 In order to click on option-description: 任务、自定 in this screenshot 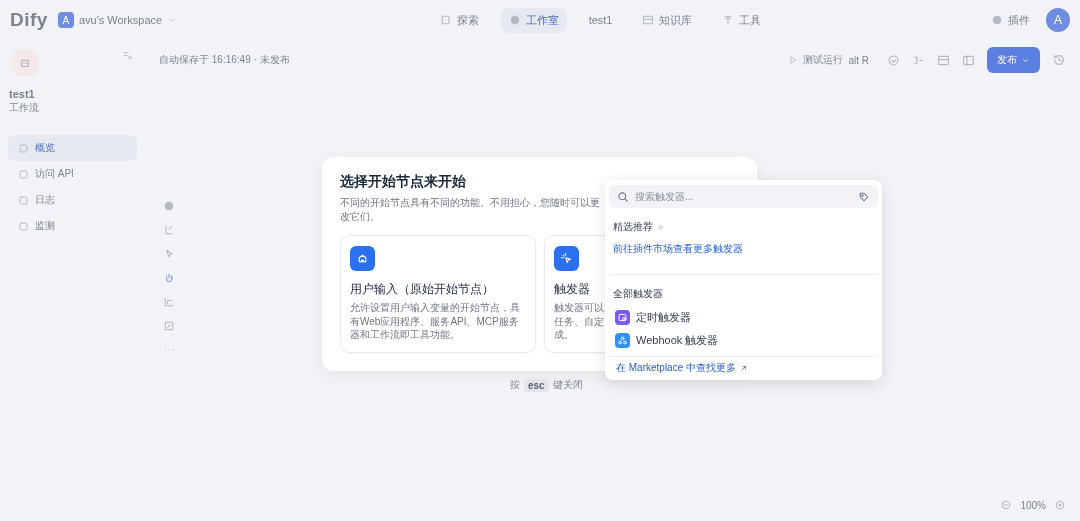, I will do `click(578, 321)`.